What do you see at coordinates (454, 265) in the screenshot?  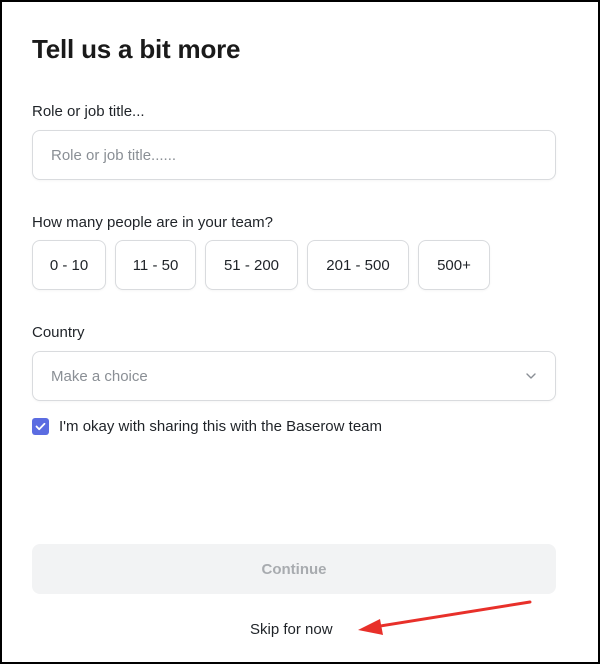 I see `team-size-option-500-plus: 500+` at bounding box center [454, 265].